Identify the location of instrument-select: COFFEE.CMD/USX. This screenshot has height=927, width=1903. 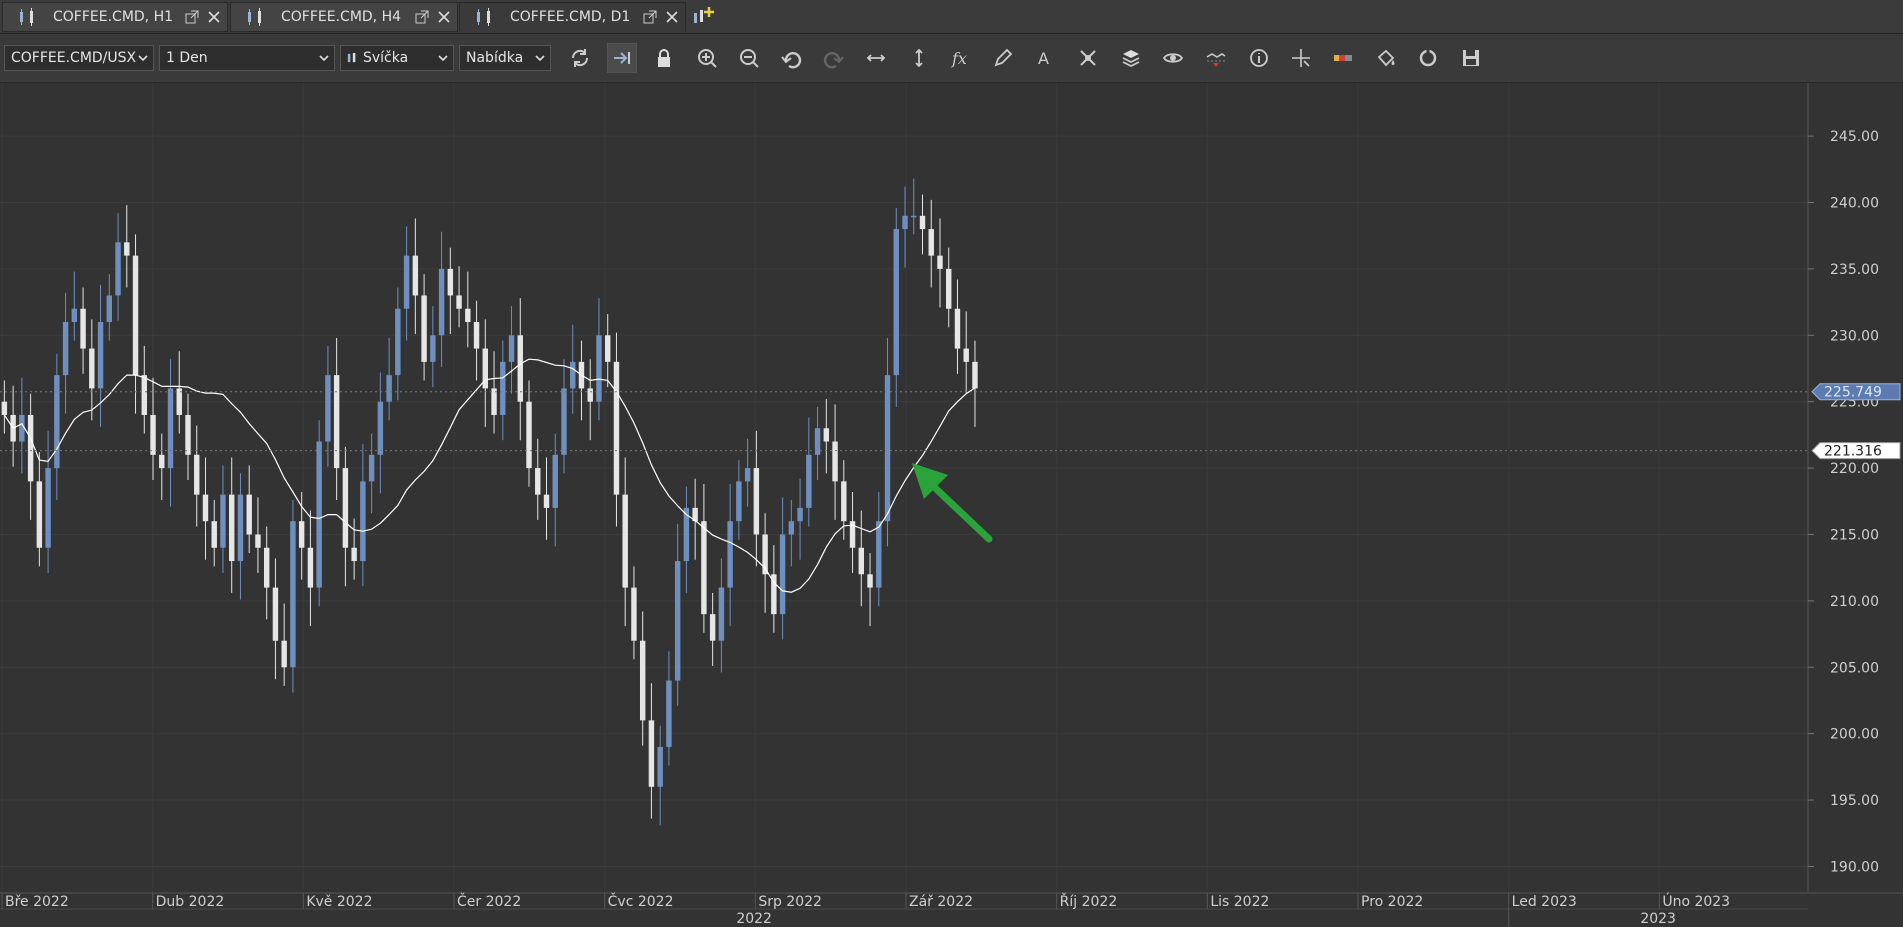
(79, 58).